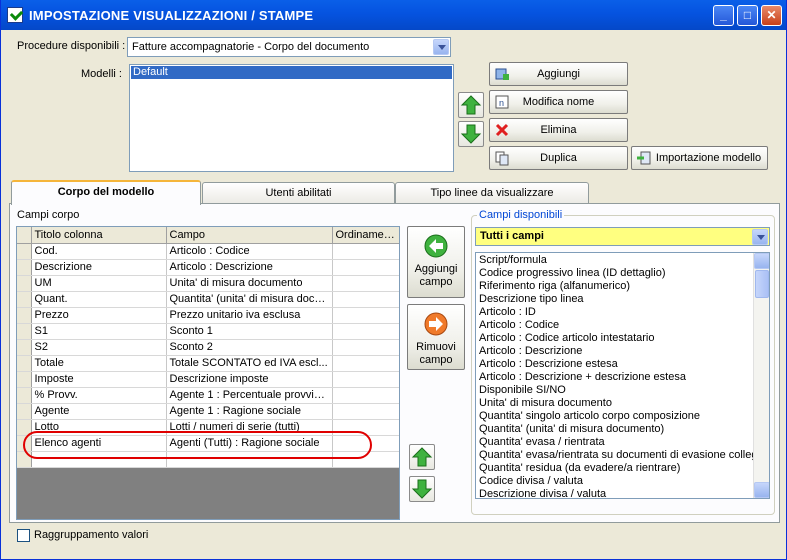  What do you see at coordinates (99, 411) in the screenshot?
I see `grid-cell-title: Agente` at bounding box center [99, 411].